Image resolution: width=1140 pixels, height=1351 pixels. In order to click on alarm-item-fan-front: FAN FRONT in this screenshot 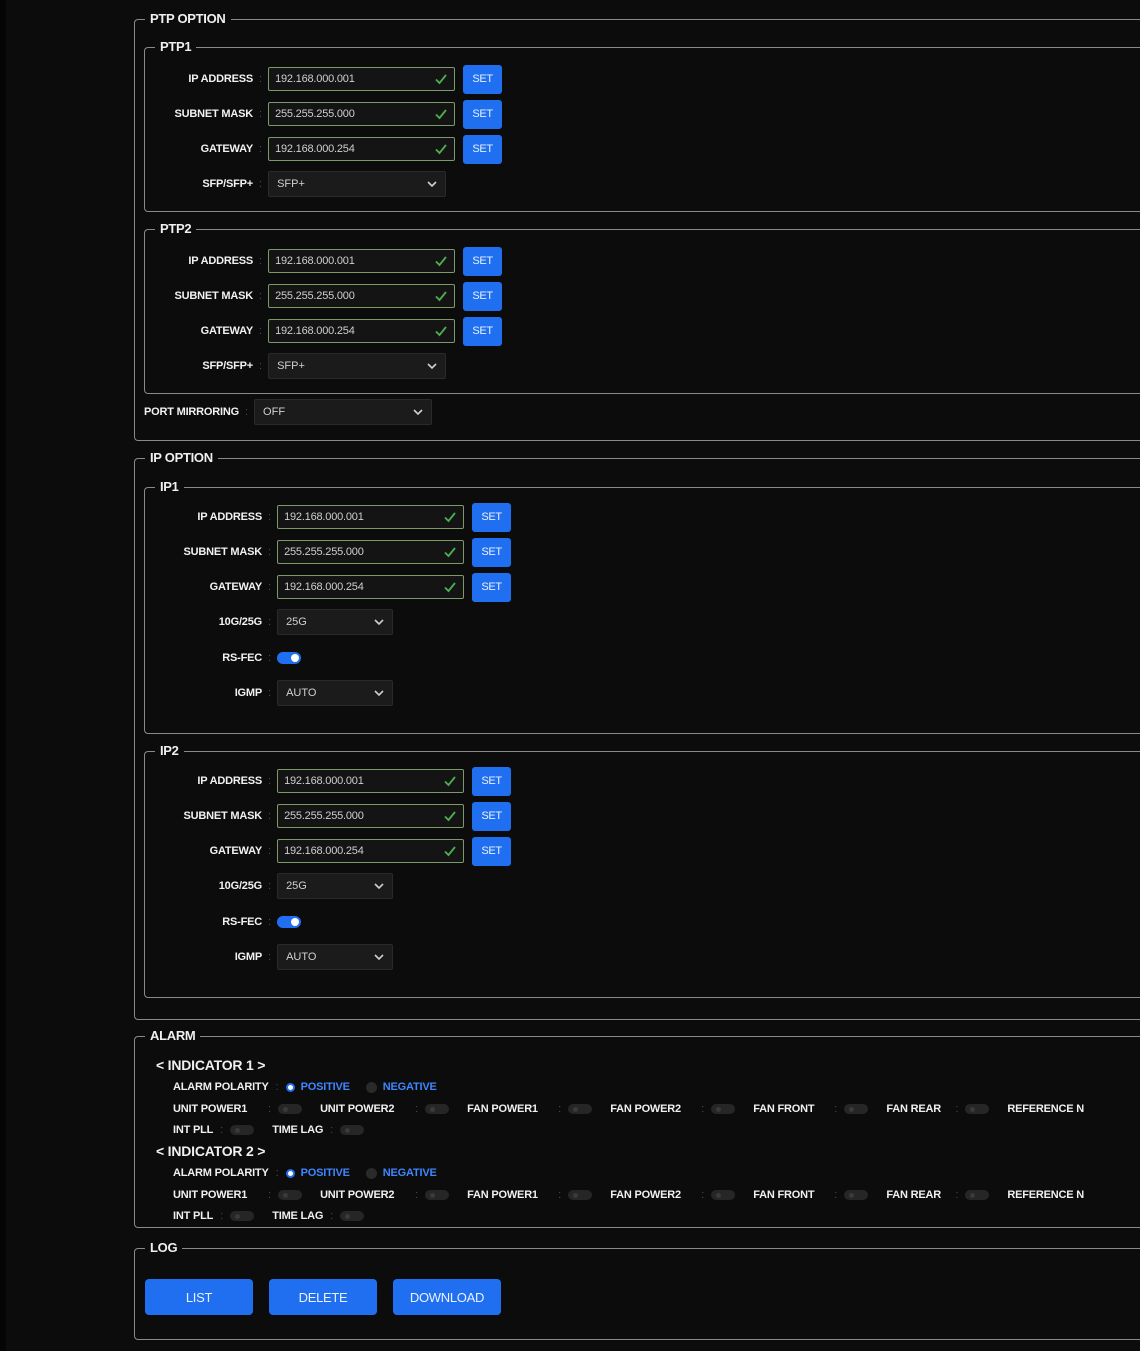, I will do `click(784, 1109)`.